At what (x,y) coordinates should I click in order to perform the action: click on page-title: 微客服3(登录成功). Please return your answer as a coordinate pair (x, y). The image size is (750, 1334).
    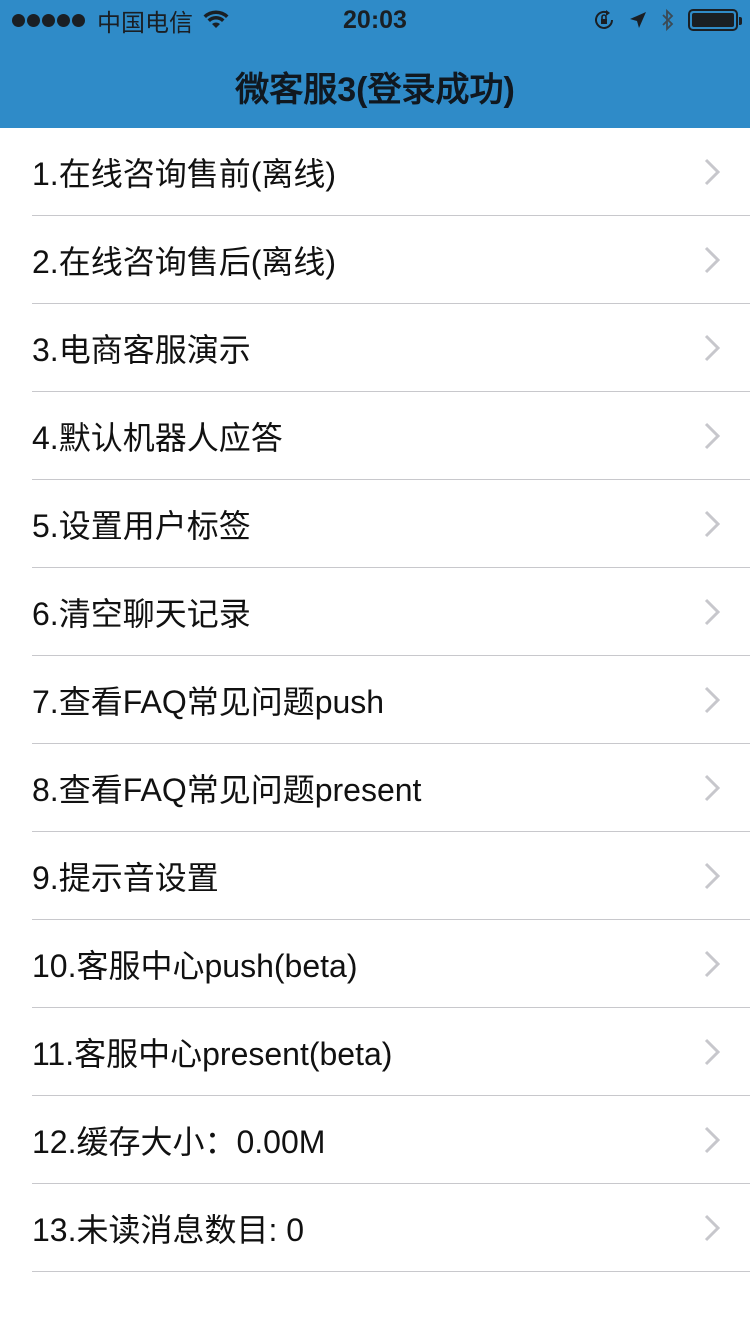
    Looking at the image, I should click on (375, 90).